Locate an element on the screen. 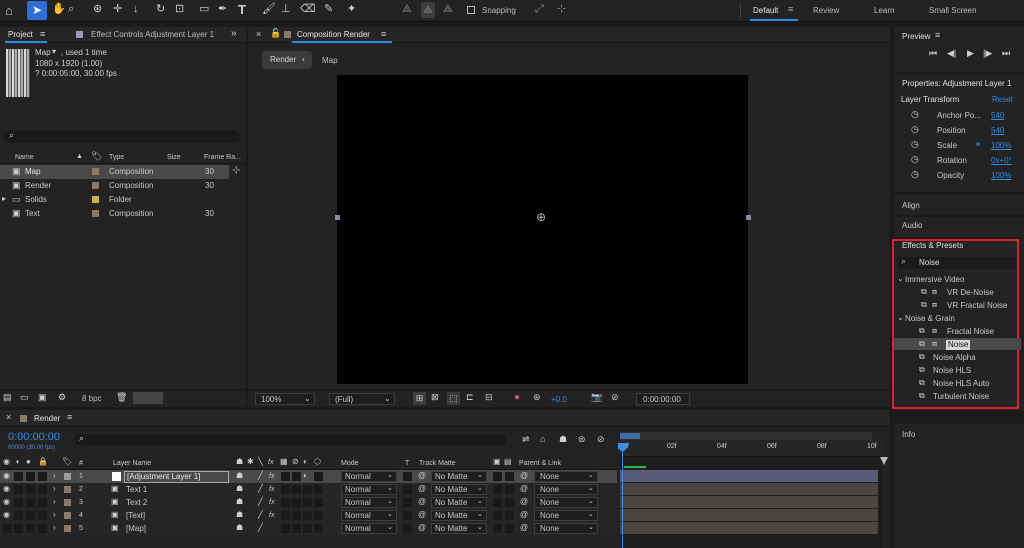  selection-tool-icon: ➤ is located at coordinates (37, 10).